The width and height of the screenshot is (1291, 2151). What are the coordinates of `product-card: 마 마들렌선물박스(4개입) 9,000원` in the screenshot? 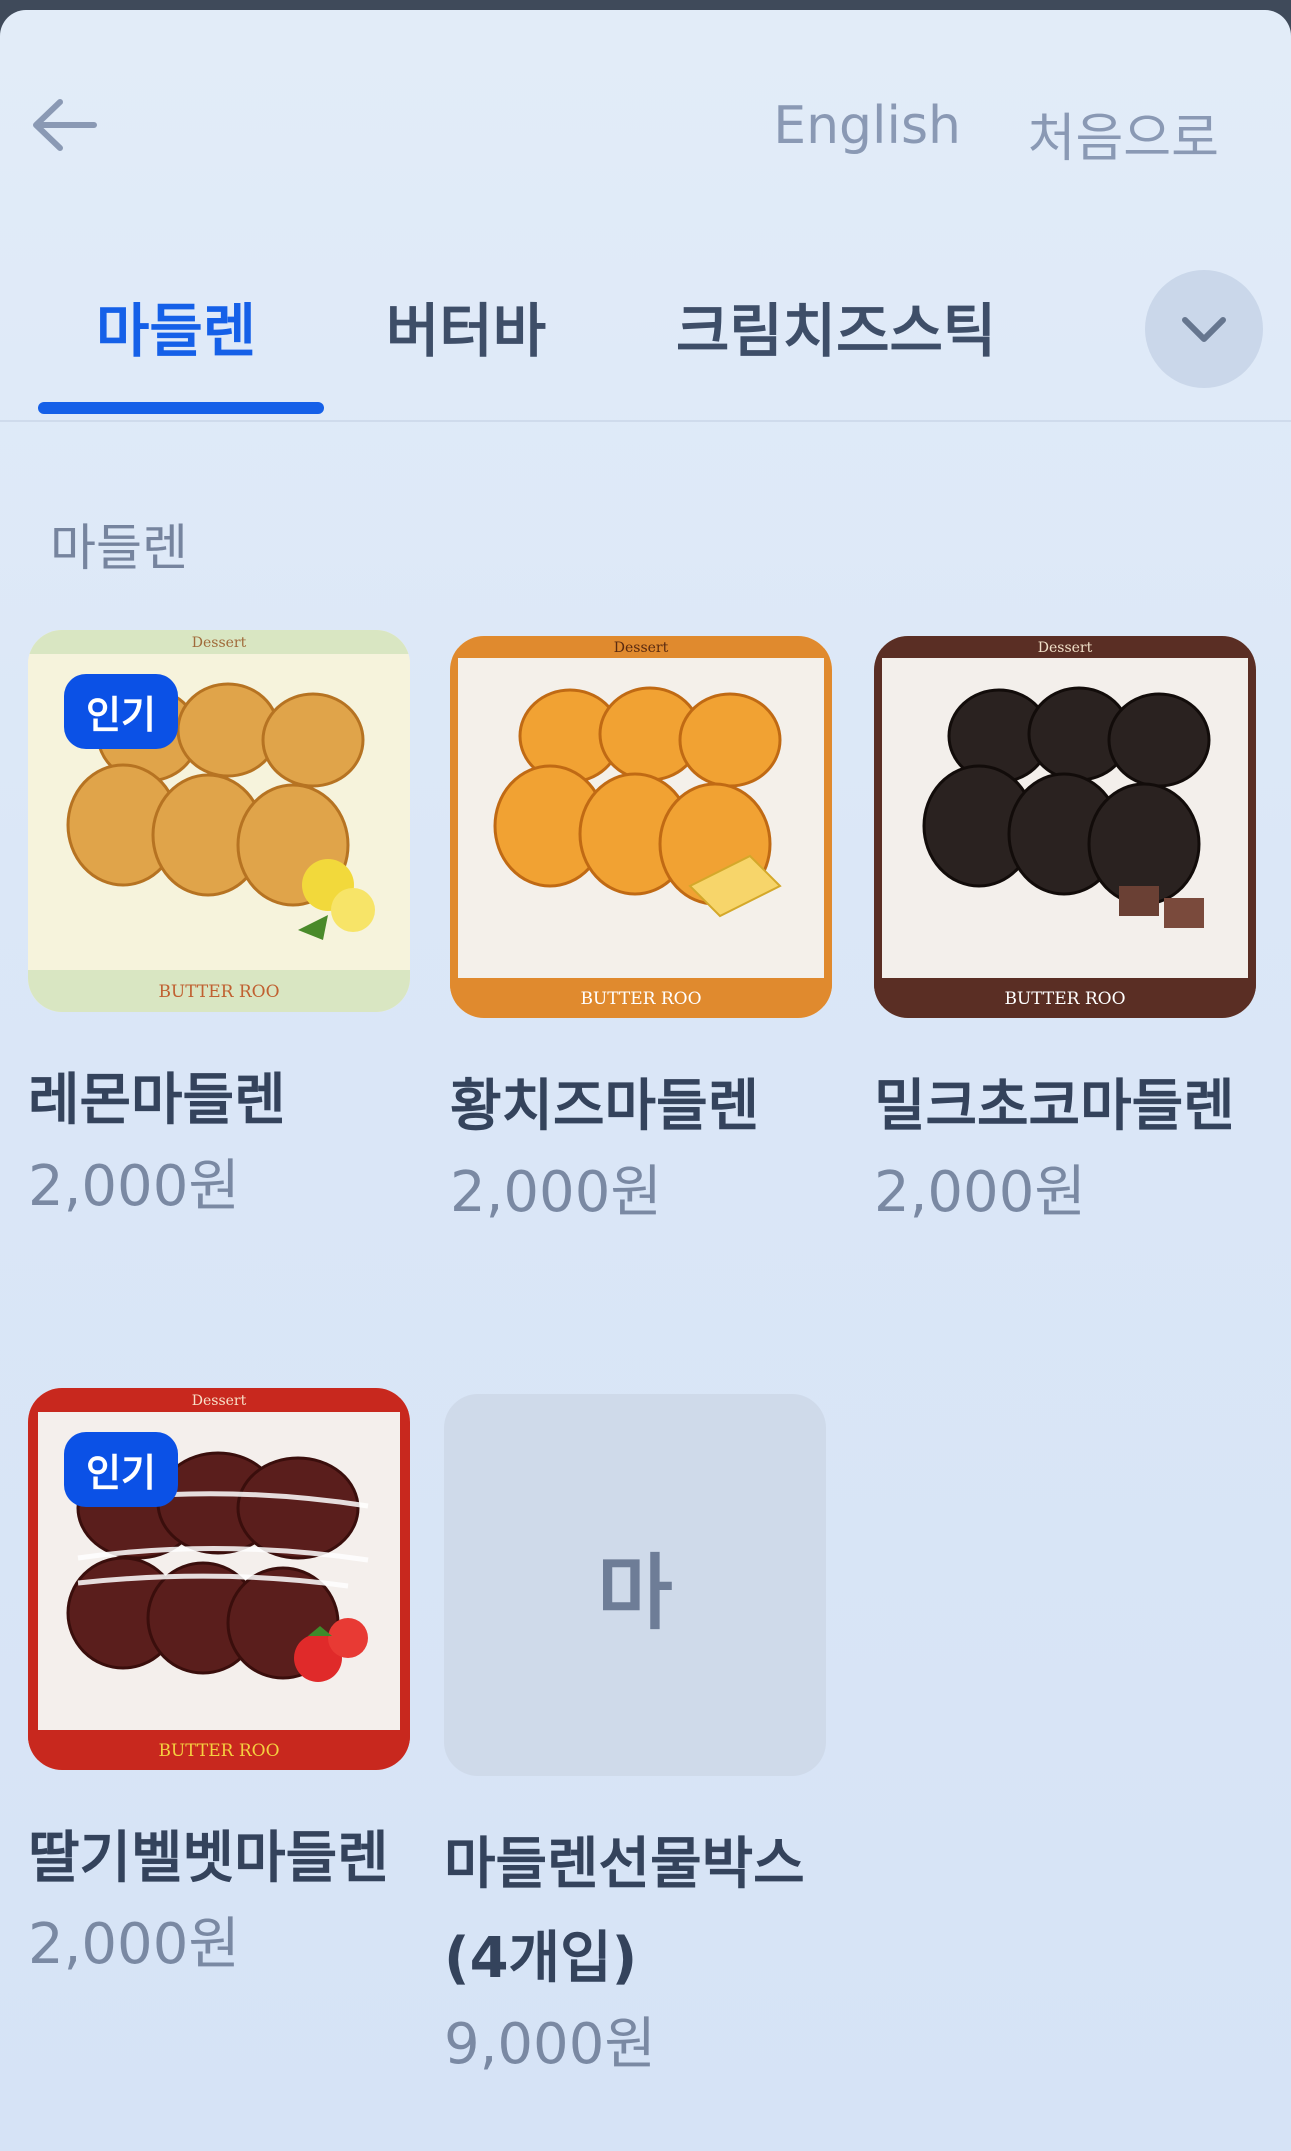 It's located at (635, 1738).